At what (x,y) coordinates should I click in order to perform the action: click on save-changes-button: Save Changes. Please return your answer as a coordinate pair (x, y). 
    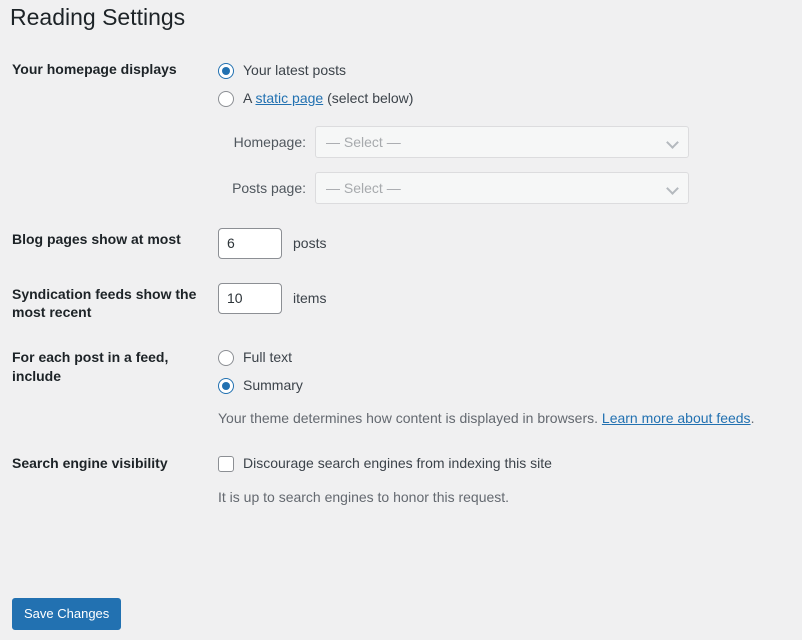
    Looking at the image, I should click on (67, 614).